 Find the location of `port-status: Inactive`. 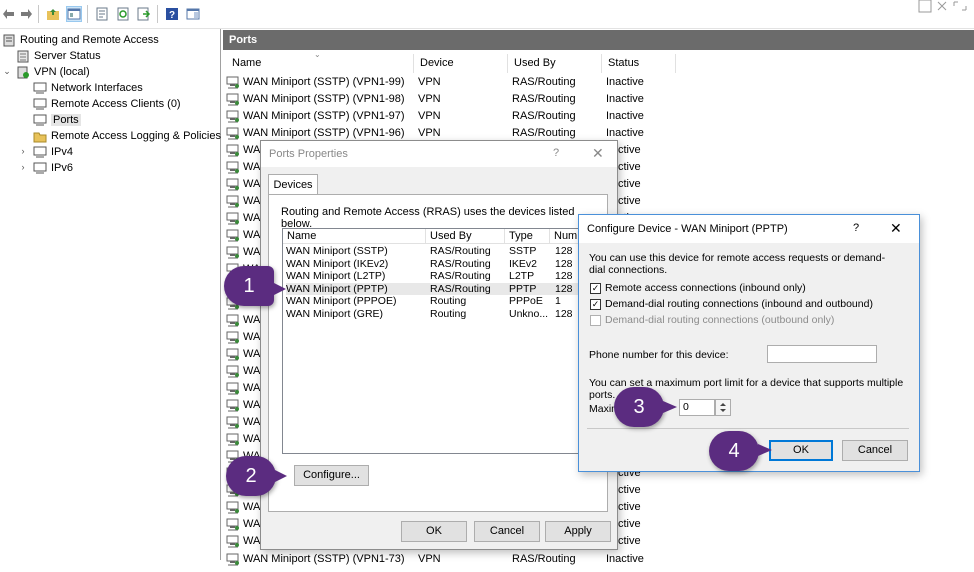

port-status: Inactive is located at coordinates (625, 116).